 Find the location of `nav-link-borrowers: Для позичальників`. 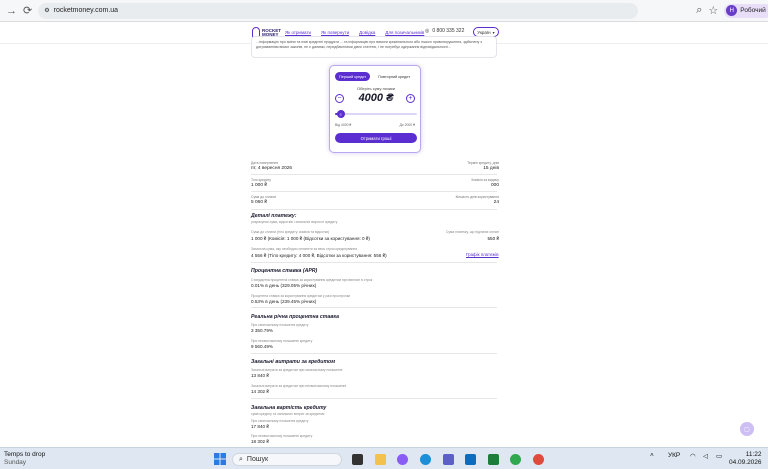

nav-link-borrowers: Для позичальників is located at coordinates (404, 32).